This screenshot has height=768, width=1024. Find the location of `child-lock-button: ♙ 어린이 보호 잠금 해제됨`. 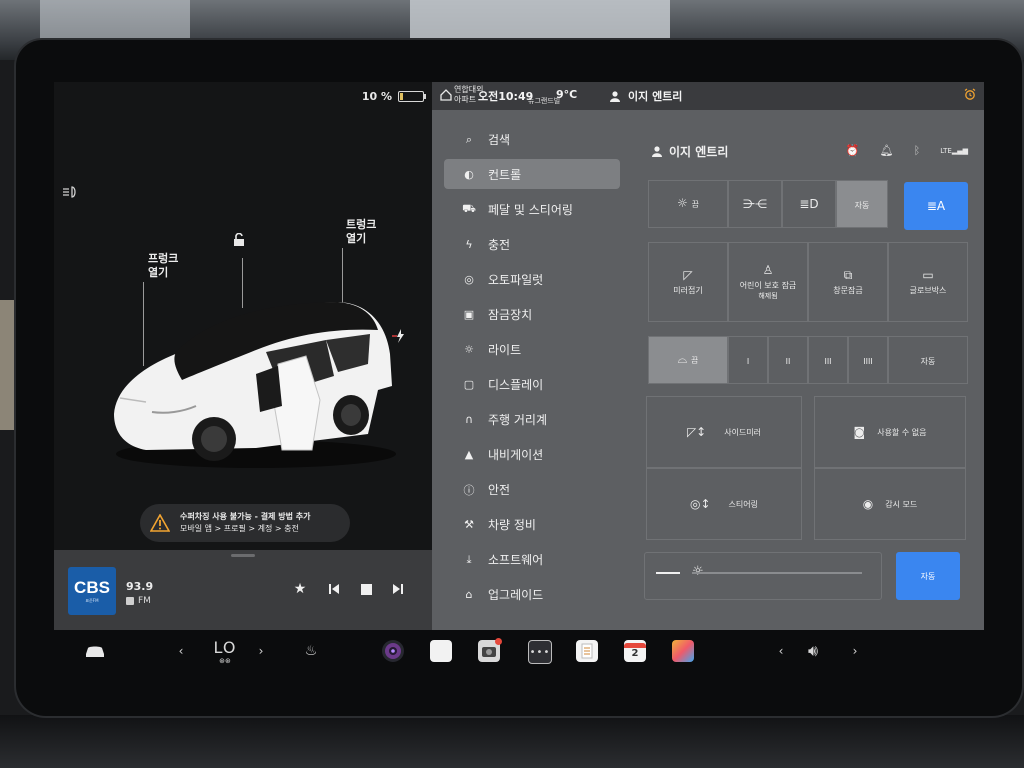

child-lock-button: ♙ 어린이 보호 잠금 해제됨 is located at coordinates (768, 282).